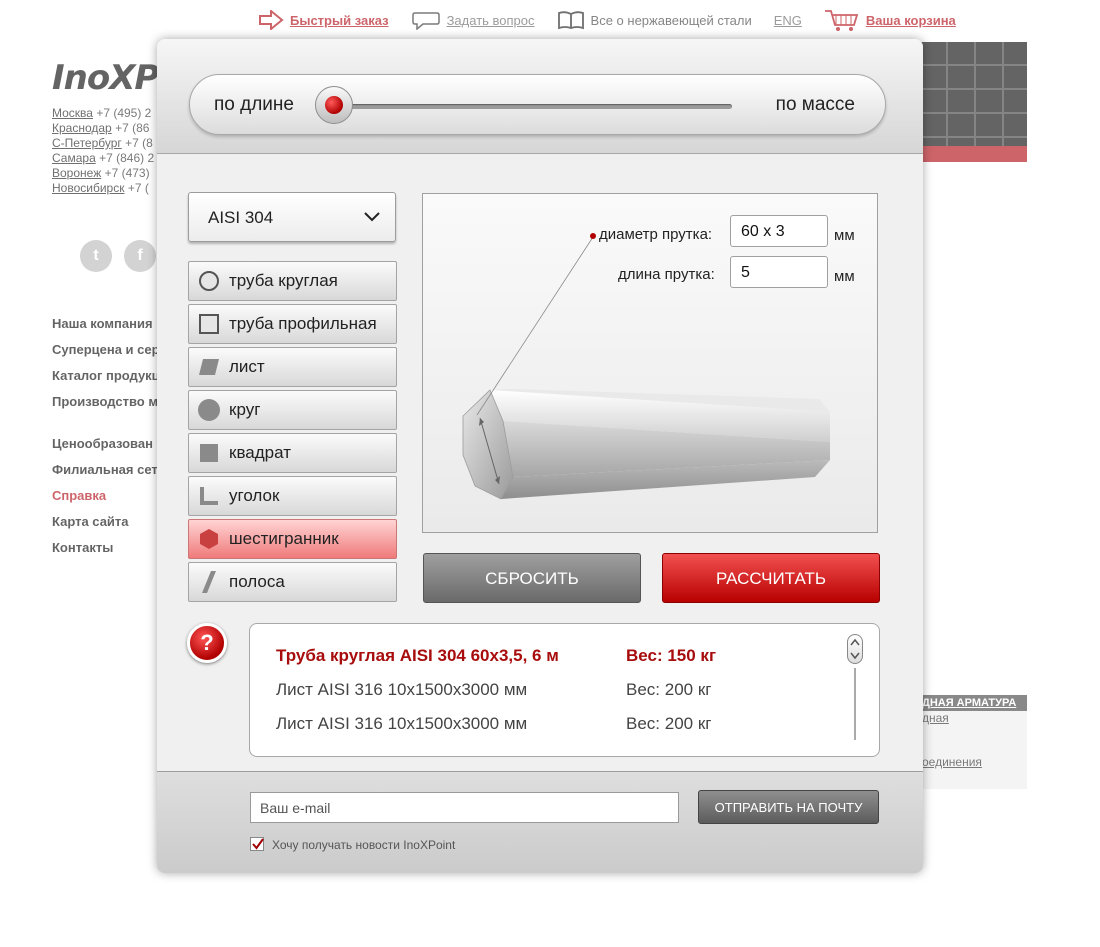  What do you see at coordinates (815, 105) in the screenshot?
I see `mode-by-mass: по массе` at bounding box center [815, 105].